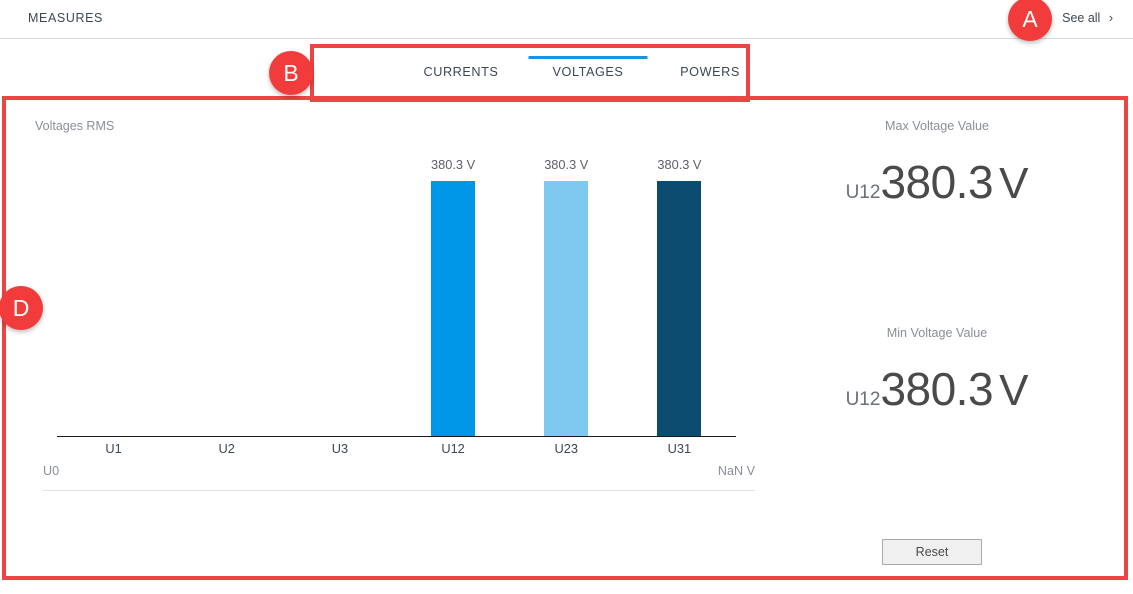  I want to click on page-title: MEASURES, so click(65, 18).